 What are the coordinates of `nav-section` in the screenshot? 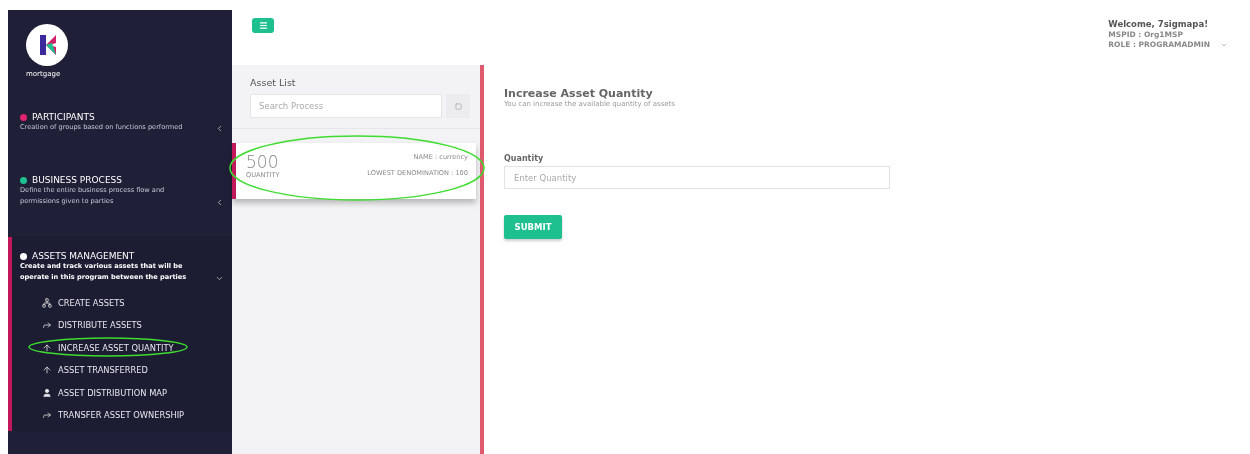 It's located at (120, 334).